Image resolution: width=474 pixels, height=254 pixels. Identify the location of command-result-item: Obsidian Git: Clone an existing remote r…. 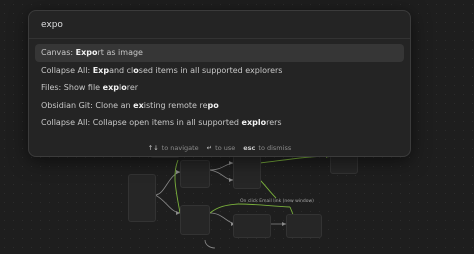
(219, 106).